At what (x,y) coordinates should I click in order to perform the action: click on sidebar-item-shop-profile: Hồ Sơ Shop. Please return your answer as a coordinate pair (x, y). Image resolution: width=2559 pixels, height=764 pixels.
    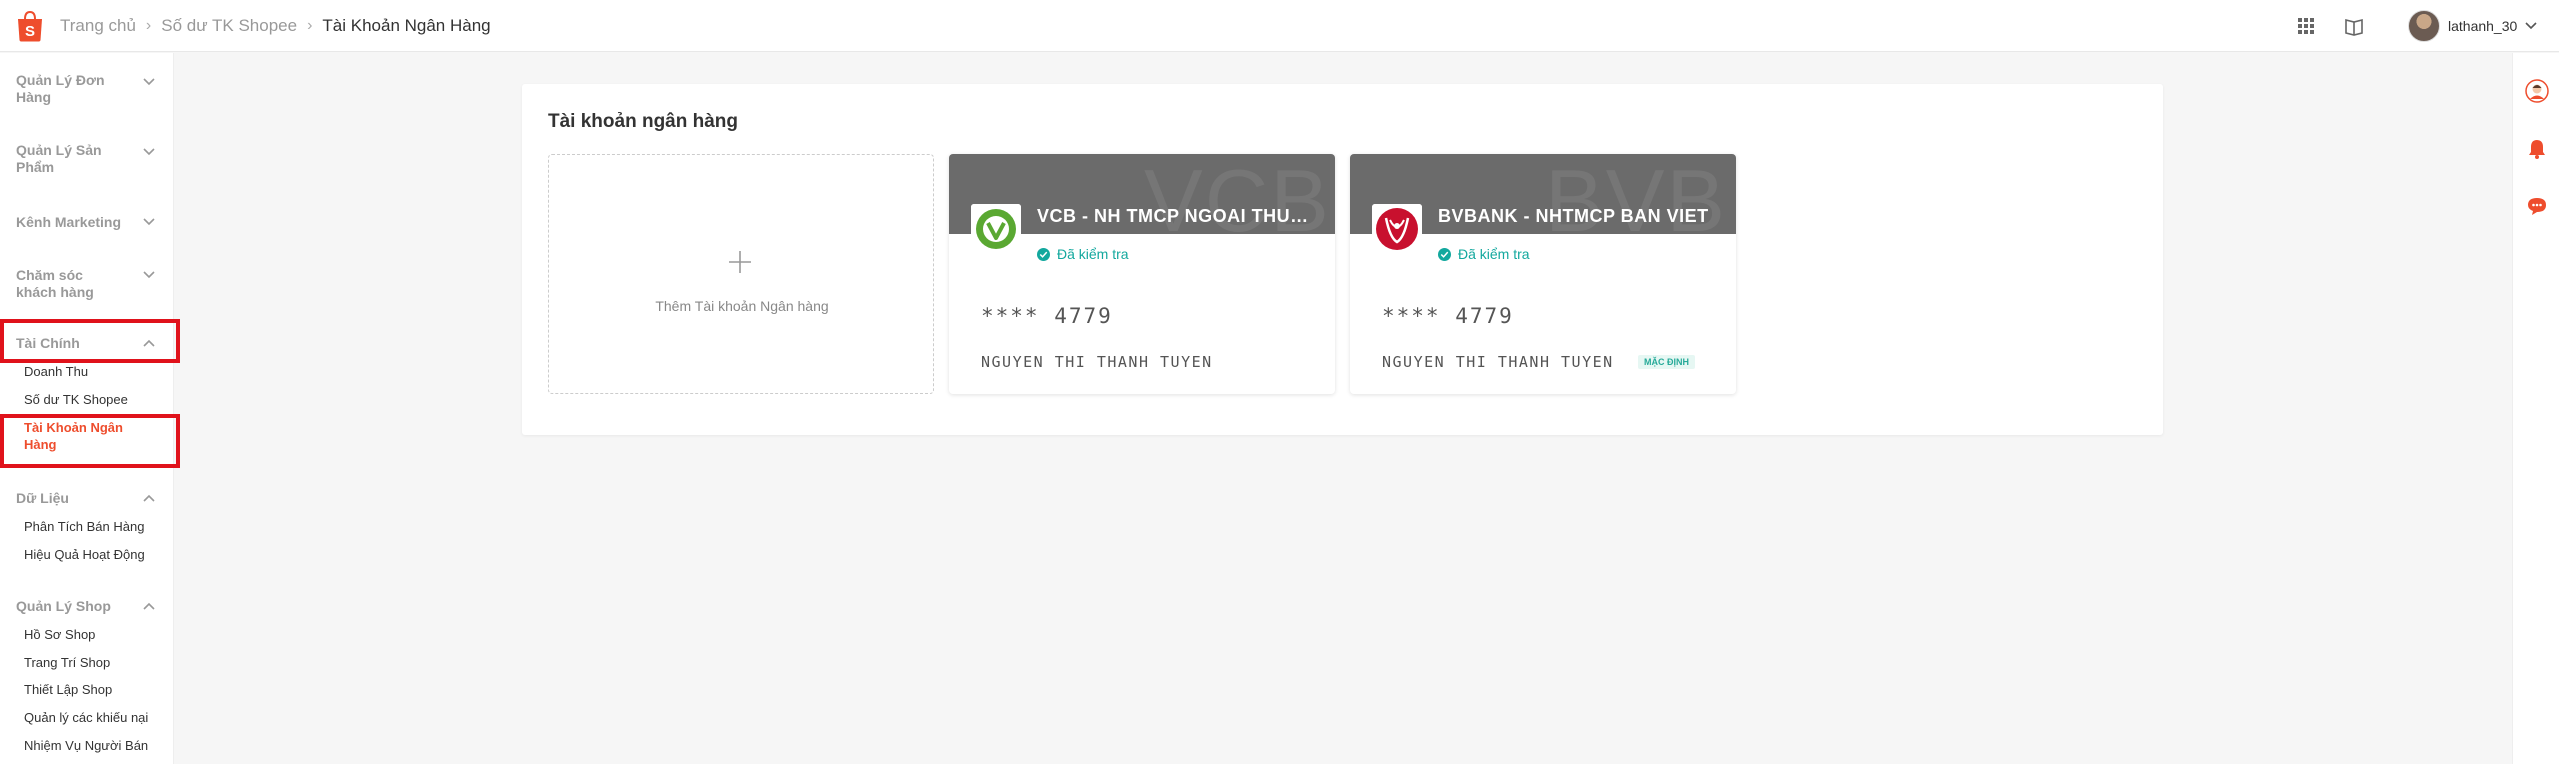
    Looking at the image, I should click on (89, 634).